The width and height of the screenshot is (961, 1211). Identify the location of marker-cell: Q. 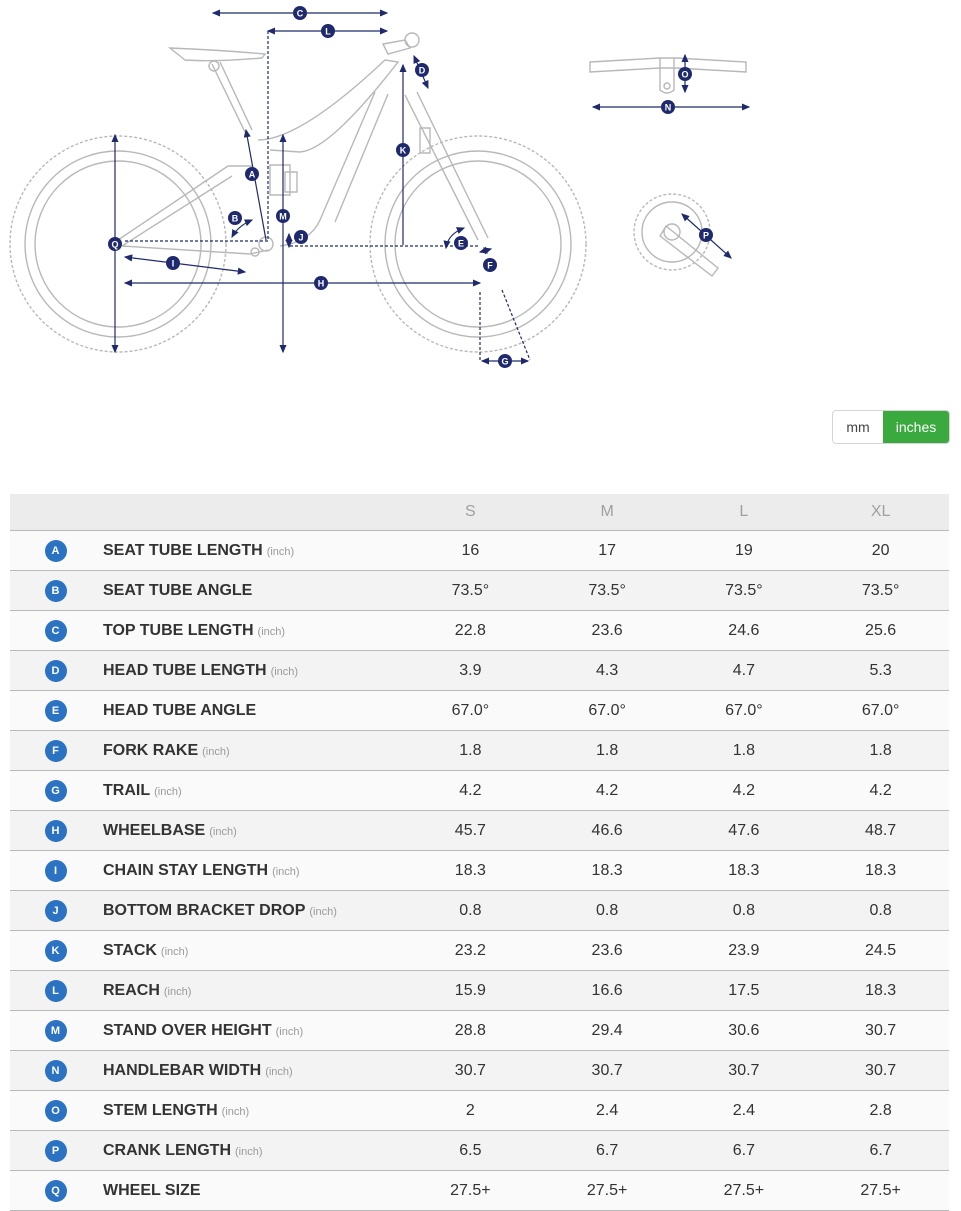
(56, 1190).